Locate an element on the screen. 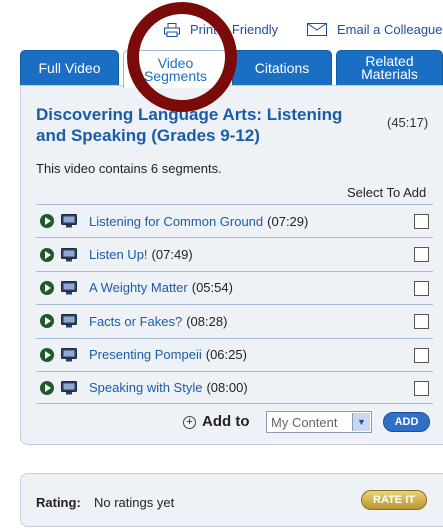  segment-title-link: Facts or Fakes? is located at coordinates (135, 321).